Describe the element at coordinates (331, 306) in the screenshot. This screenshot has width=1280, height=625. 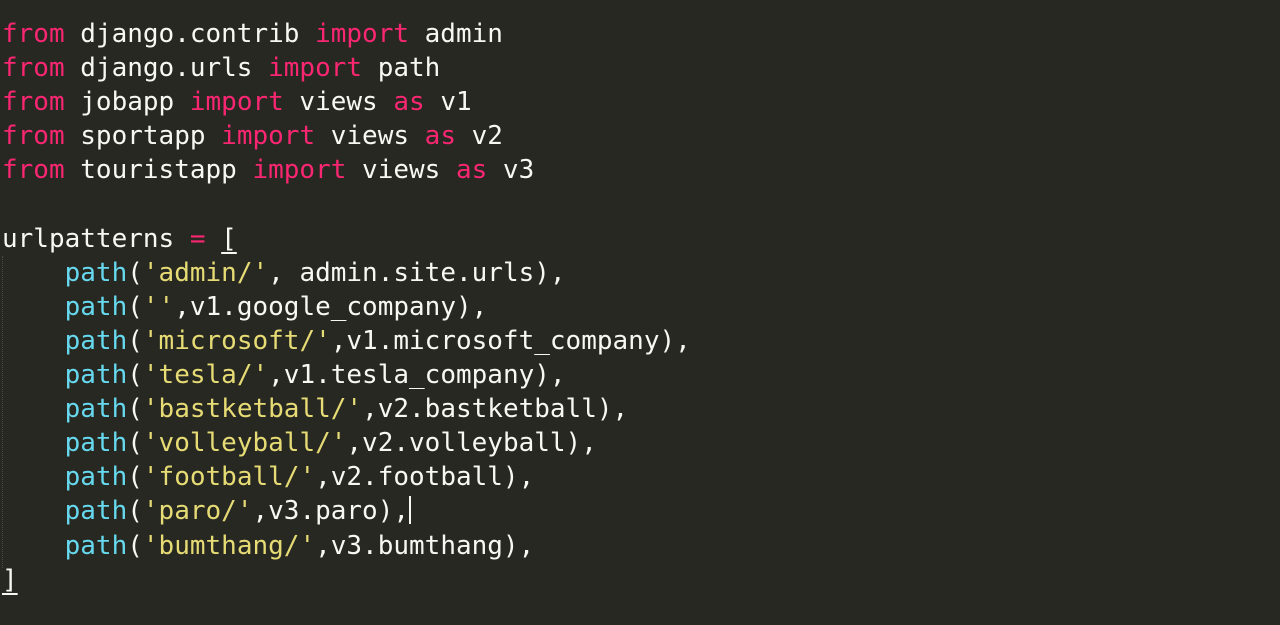
I see `code-token-plain: ,v1.google_company),` at that location.